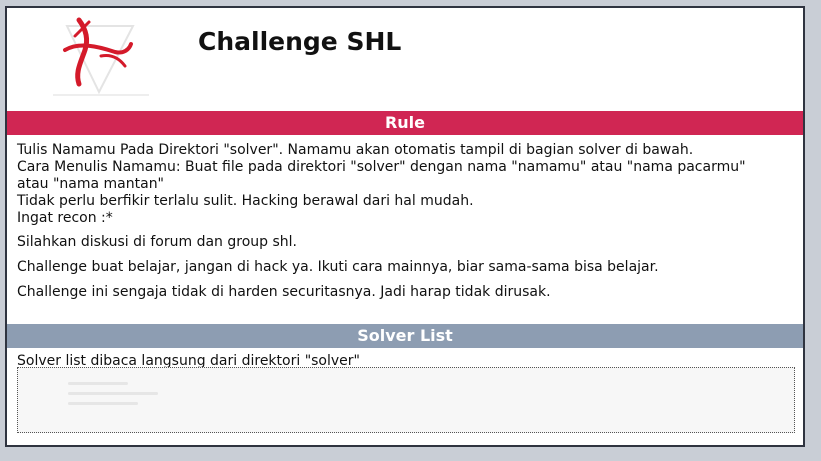 The width and height of the screenshot is (821, 461). What do you see at coordinates (300, 41) in the screenshot?
I see `page-title: Challenge SHL` at bounding box center [300, 41].